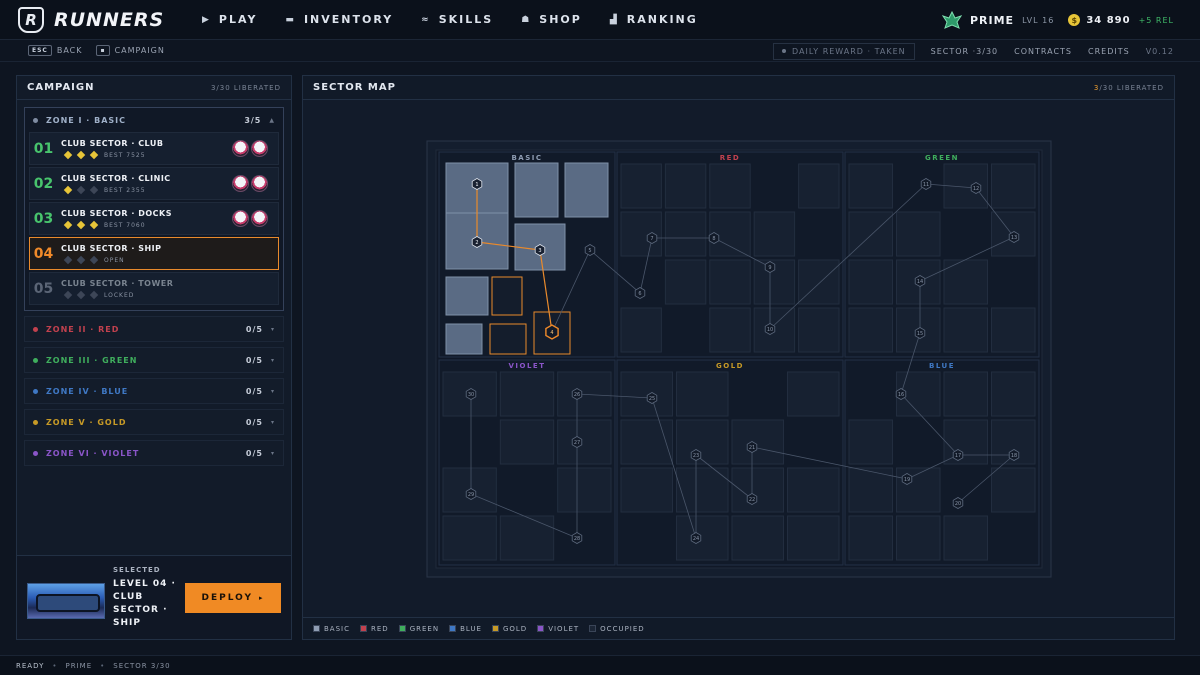 The image size is (1200, 675). I want to click on map-node: 29, so click(471, 494).